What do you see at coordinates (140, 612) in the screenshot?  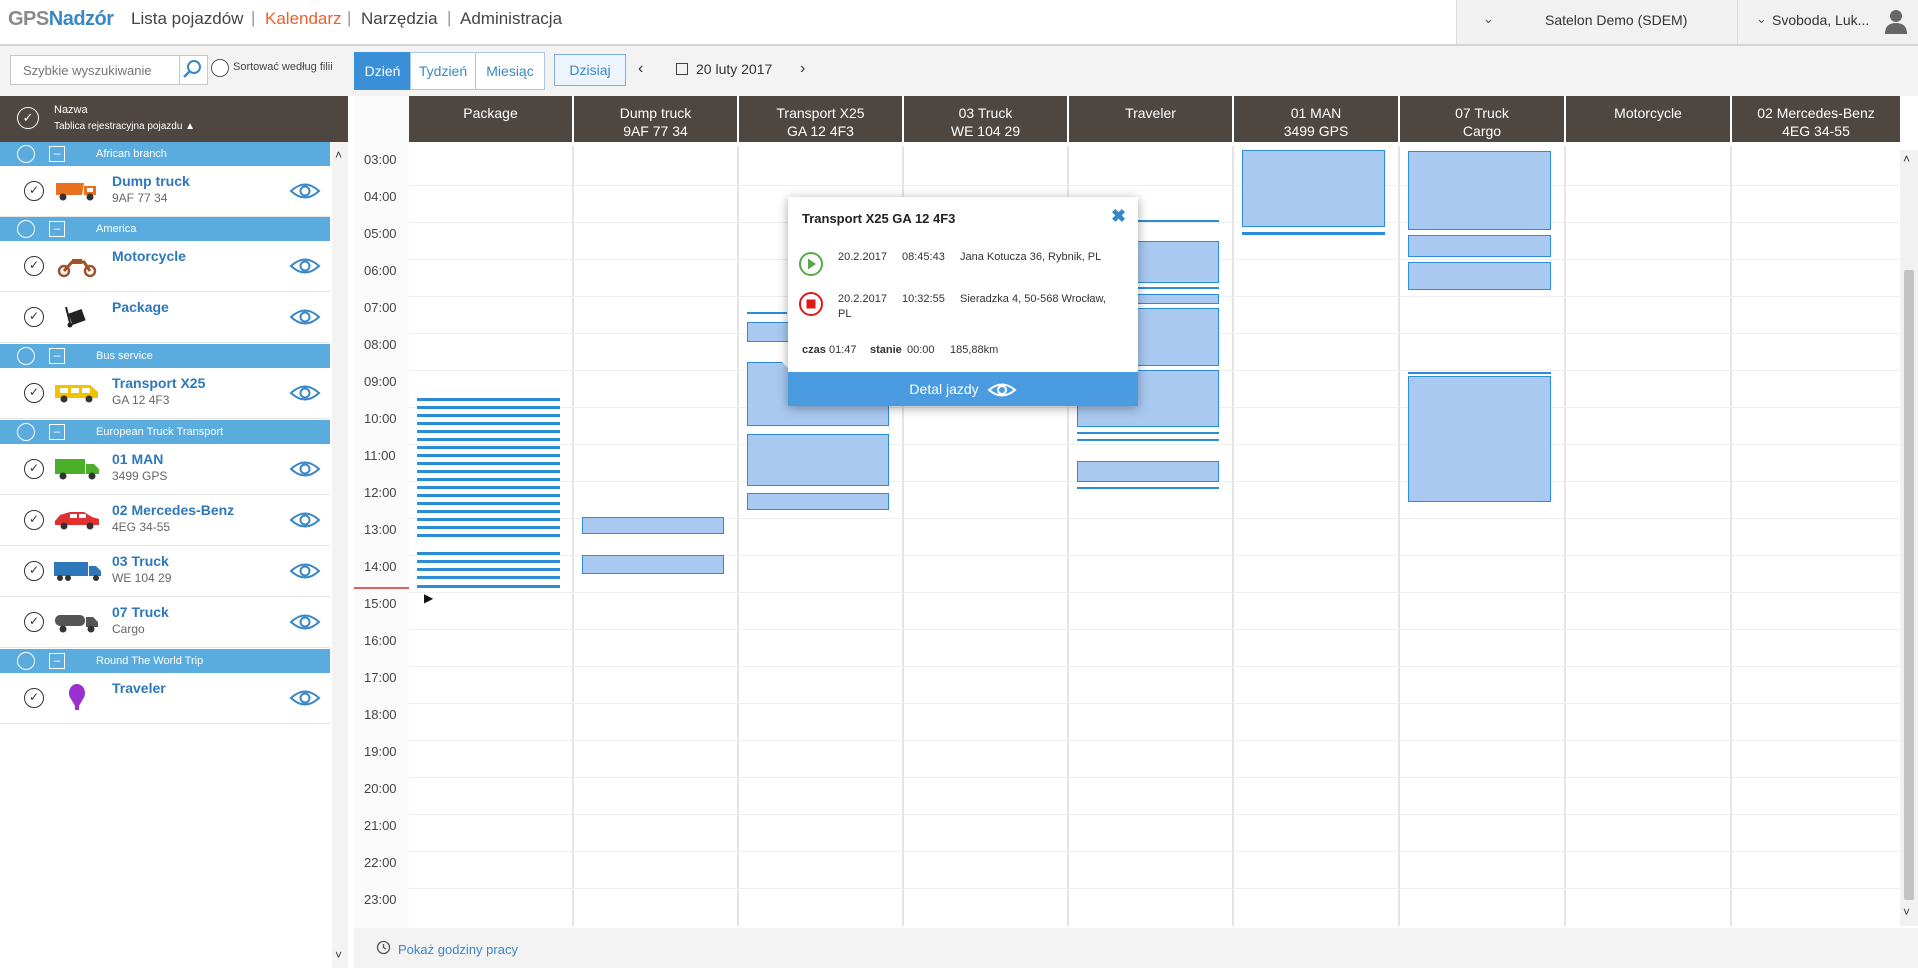 I see `vehicle-name: 07 Truck` at bounding box center [140, 612].